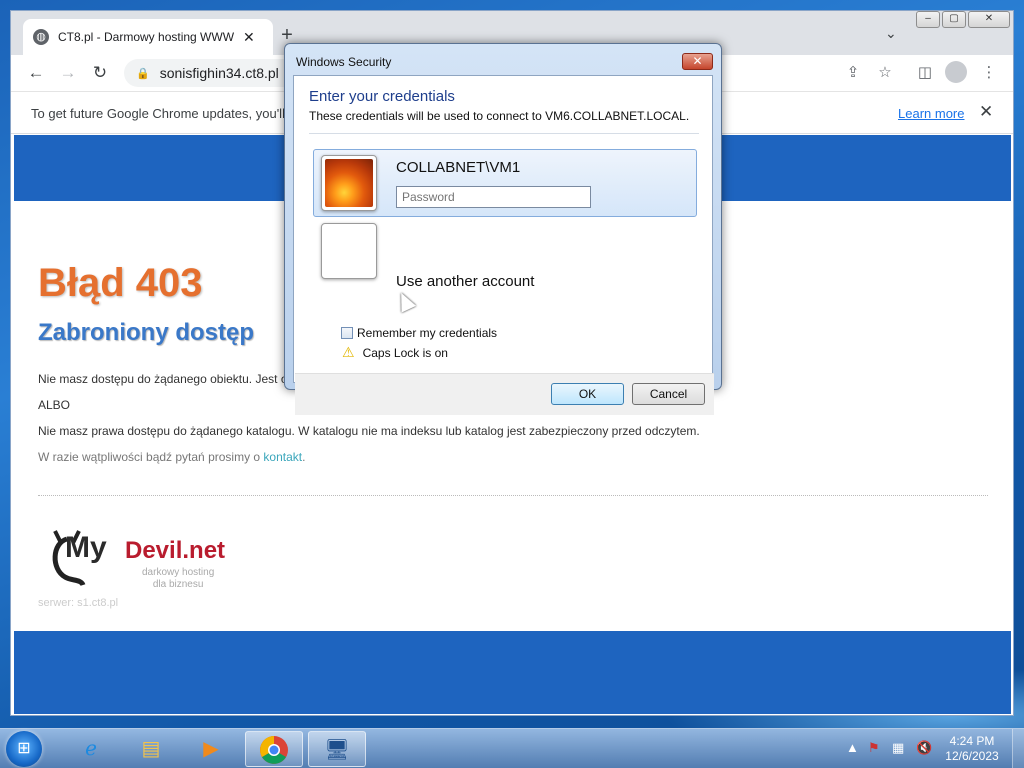  What do you see at coordinates (41, 37) in the screenshot?
I see `globe-icon: ◍` at bounding box center [41, 37].